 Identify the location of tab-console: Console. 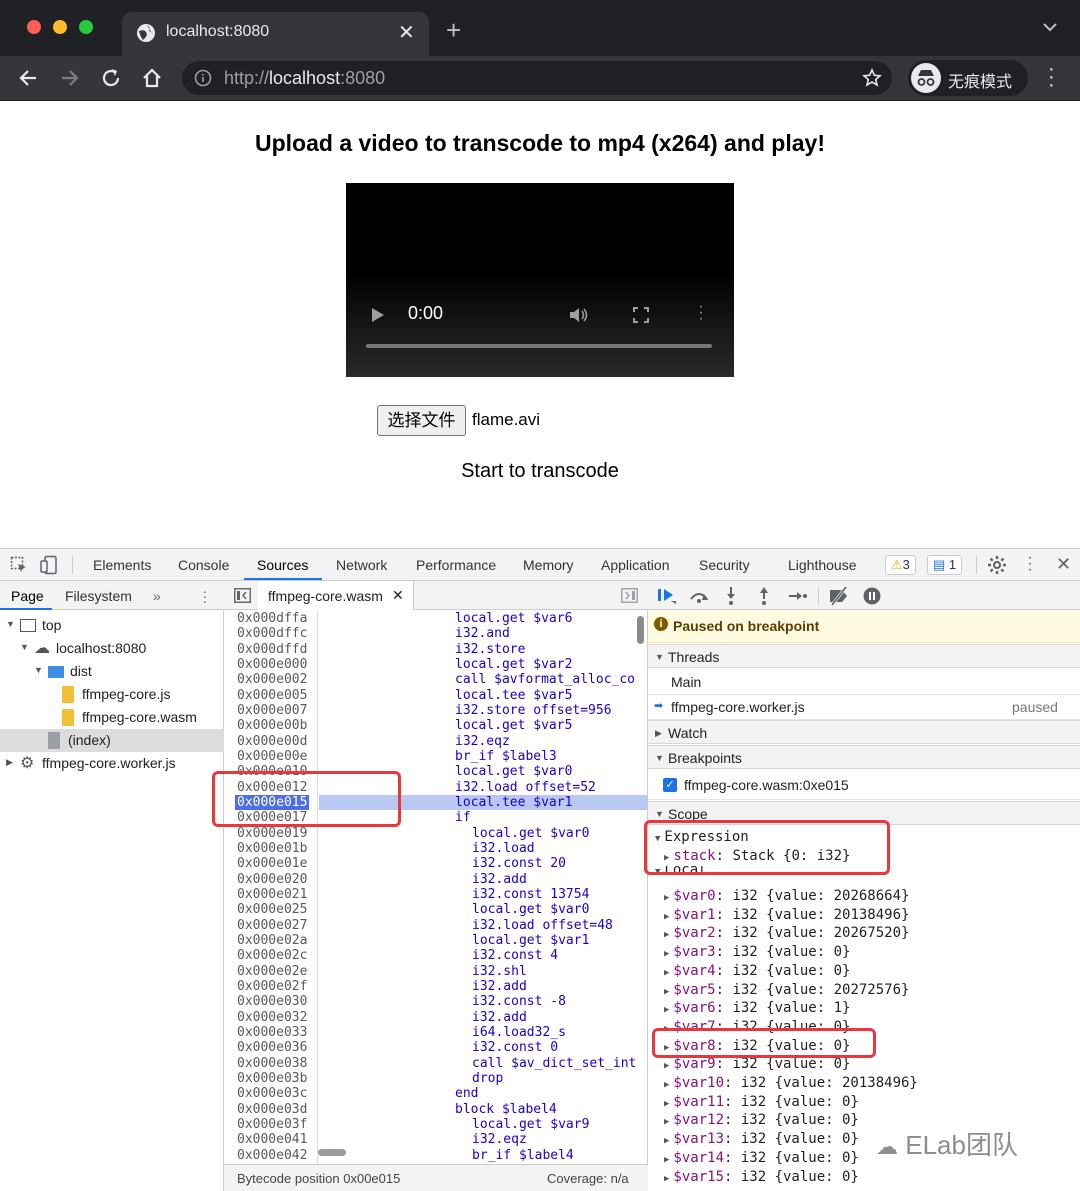
(203, 565).